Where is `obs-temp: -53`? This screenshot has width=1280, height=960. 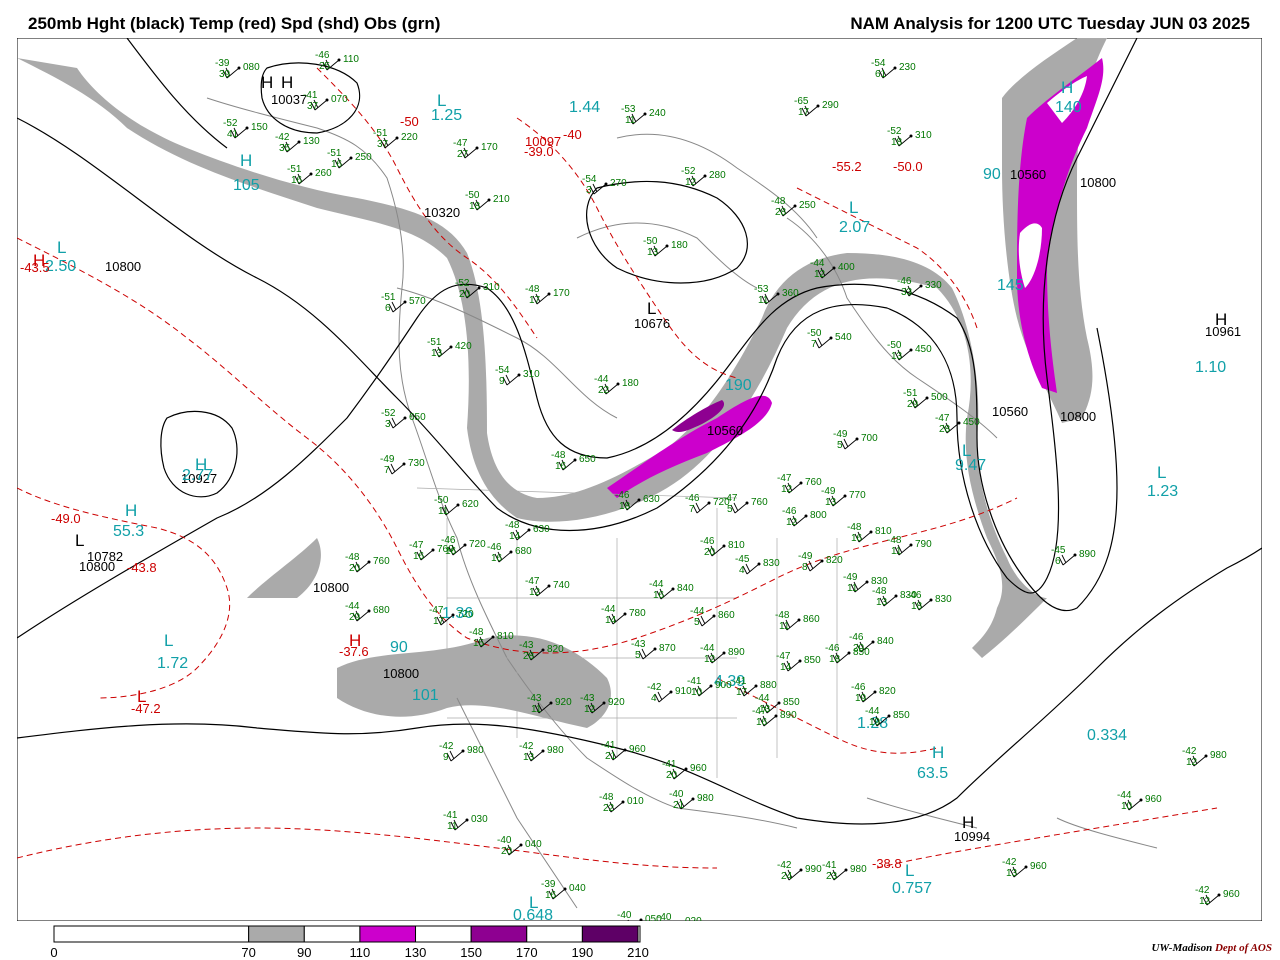
obs-temp: -53 is located at coordinates (761, 289).